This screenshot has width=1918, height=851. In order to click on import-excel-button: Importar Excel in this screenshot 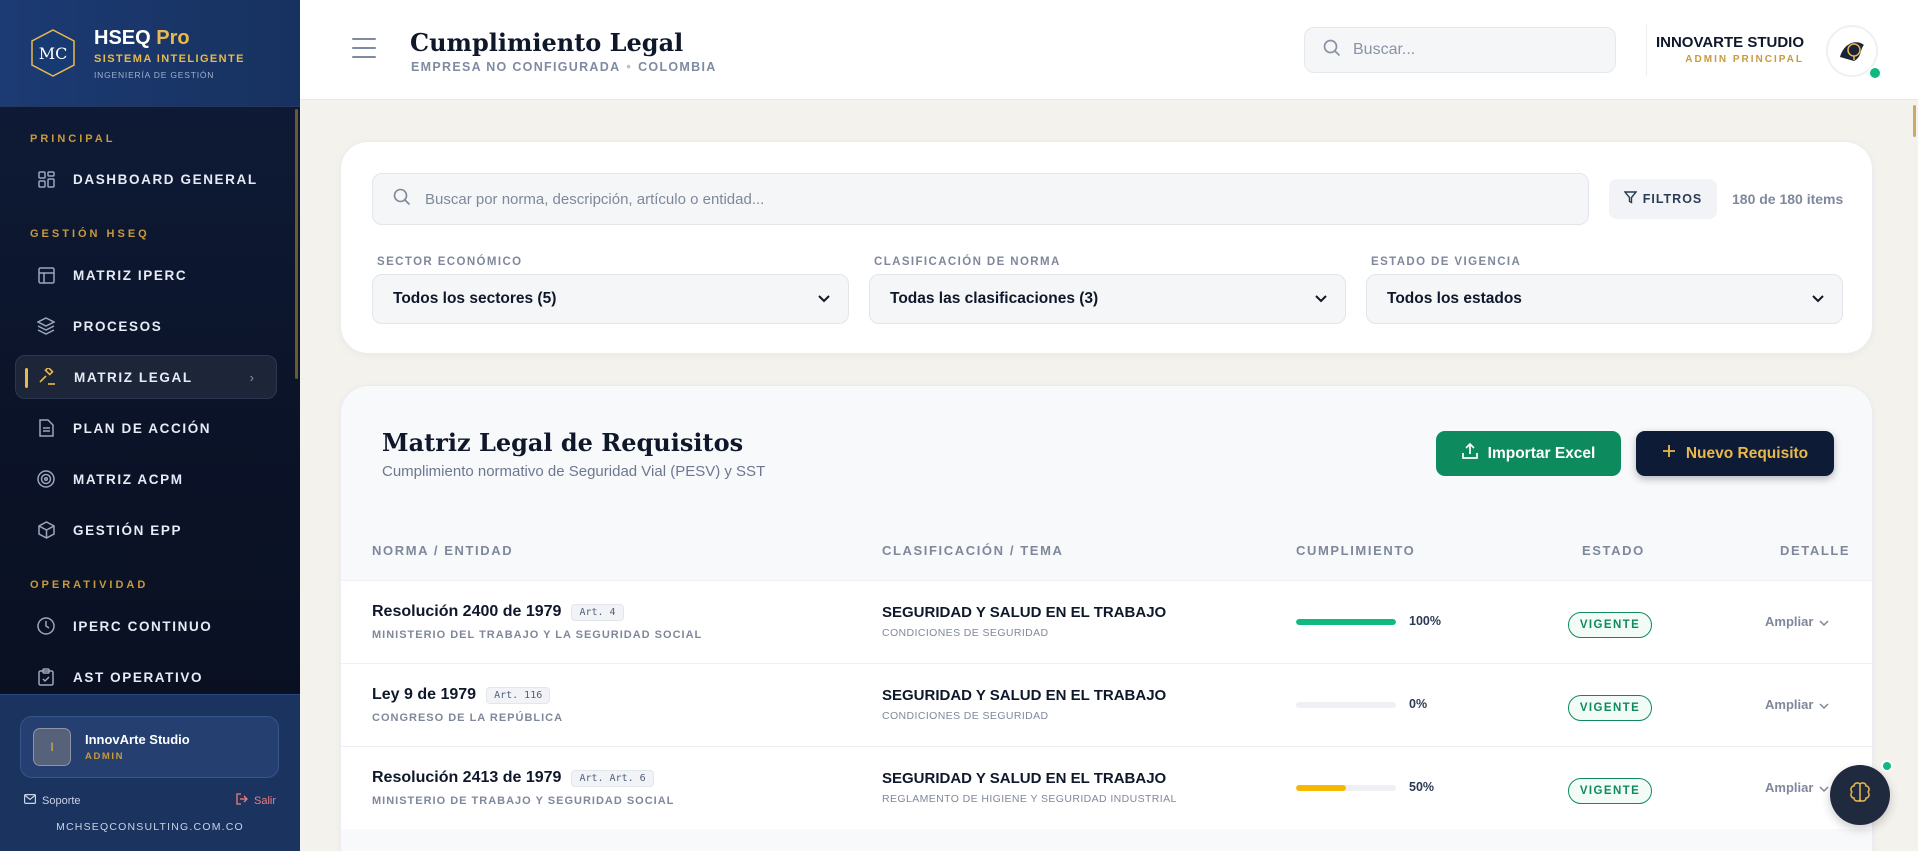, I will do `click(1528, 453)`.